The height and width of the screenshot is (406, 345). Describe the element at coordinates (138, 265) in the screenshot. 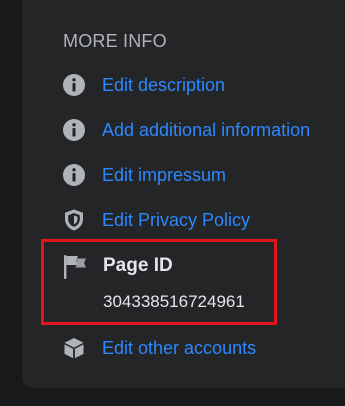

I see `page-id-label: Page ID` at that location.